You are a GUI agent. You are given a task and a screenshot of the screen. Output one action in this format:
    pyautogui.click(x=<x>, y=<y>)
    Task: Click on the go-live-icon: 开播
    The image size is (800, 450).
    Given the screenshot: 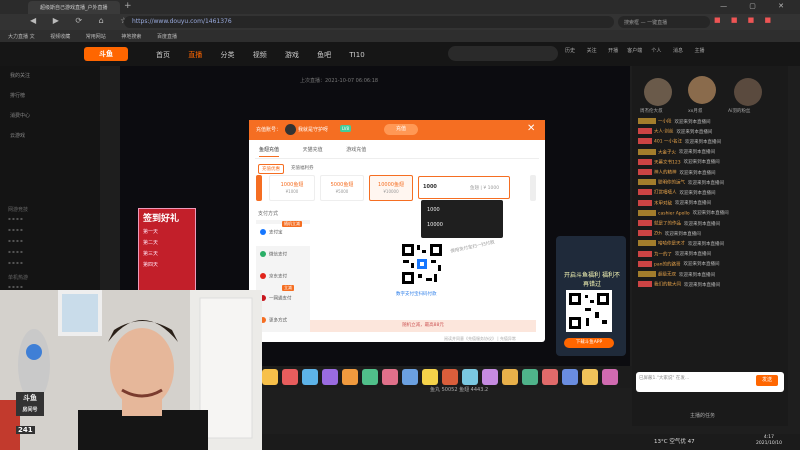 What is the action you would take?
    pyautogui.click(x=613, y=50)
    